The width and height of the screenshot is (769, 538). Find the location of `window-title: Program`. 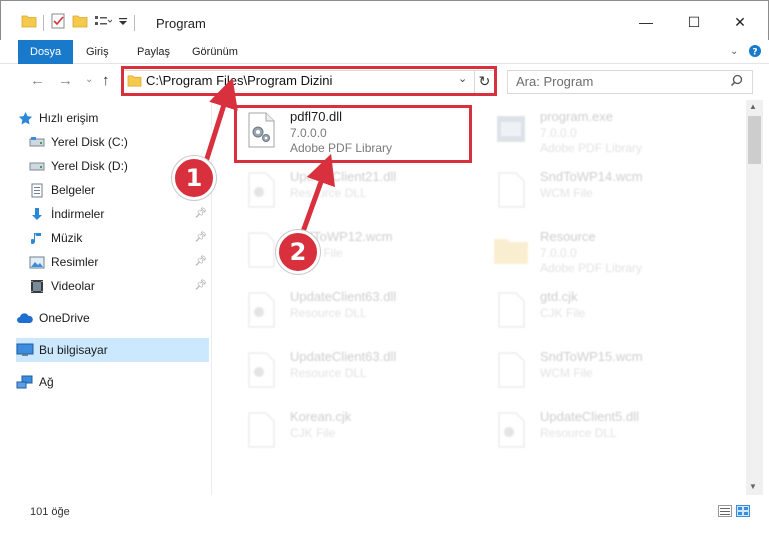

window-title: Program is located at coordinates (181, 23).